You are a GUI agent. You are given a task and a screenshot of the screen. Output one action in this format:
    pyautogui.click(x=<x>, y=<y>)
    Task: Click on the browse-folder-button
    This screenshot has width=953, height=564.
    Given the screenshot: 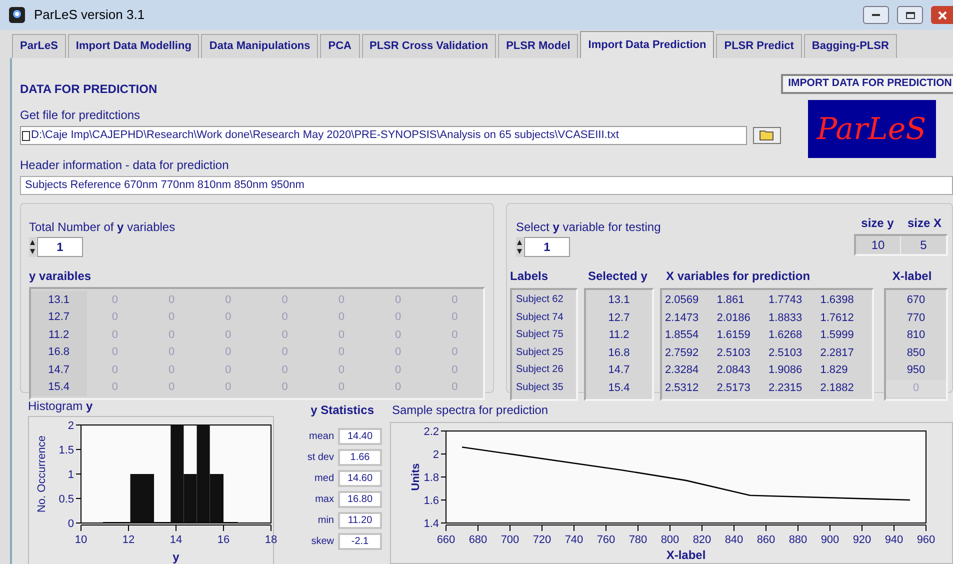 What is the action you would take?
    pyautogui.click(x=767, y=135)
    